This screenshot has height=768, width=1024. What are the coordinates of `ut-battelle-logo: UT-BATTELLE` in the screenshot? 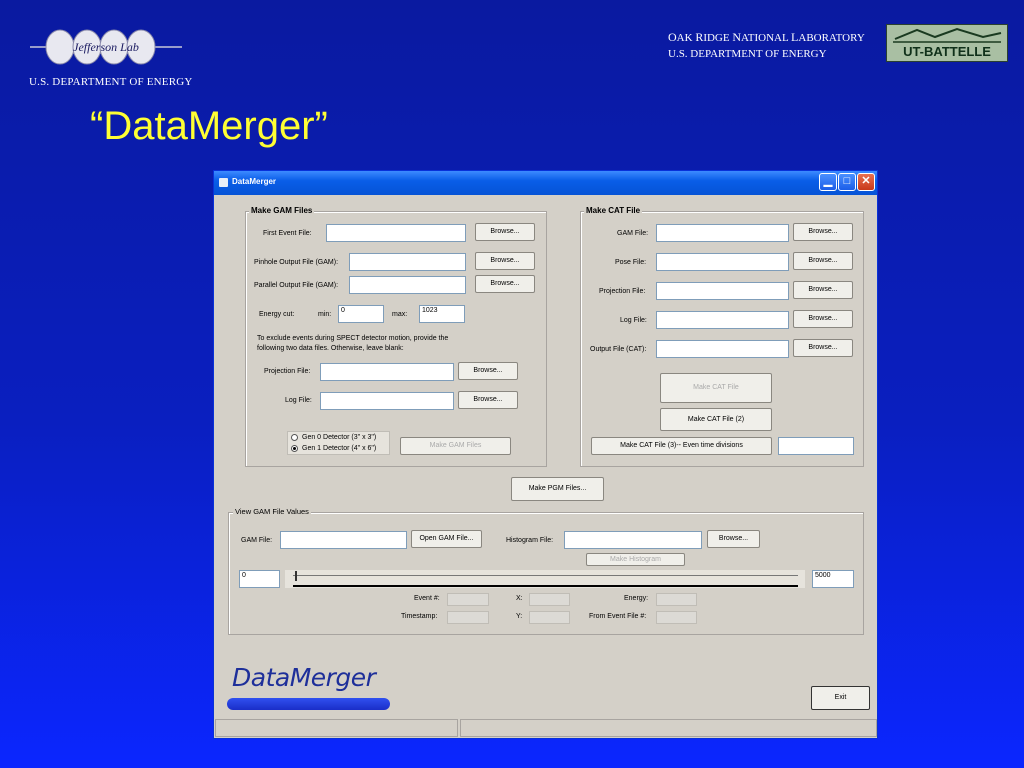 It's located at (947, 43).